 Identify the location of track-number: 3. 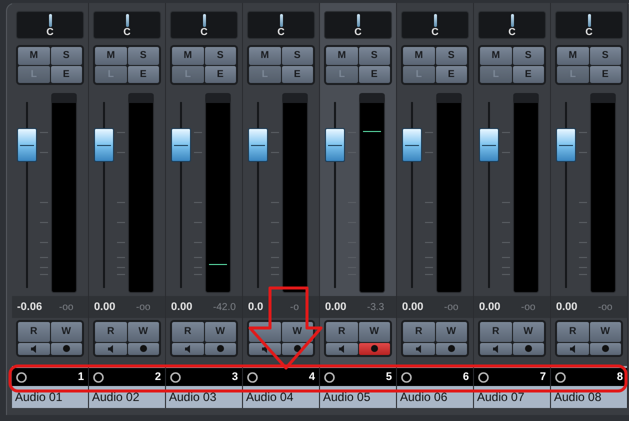
(235, 377).